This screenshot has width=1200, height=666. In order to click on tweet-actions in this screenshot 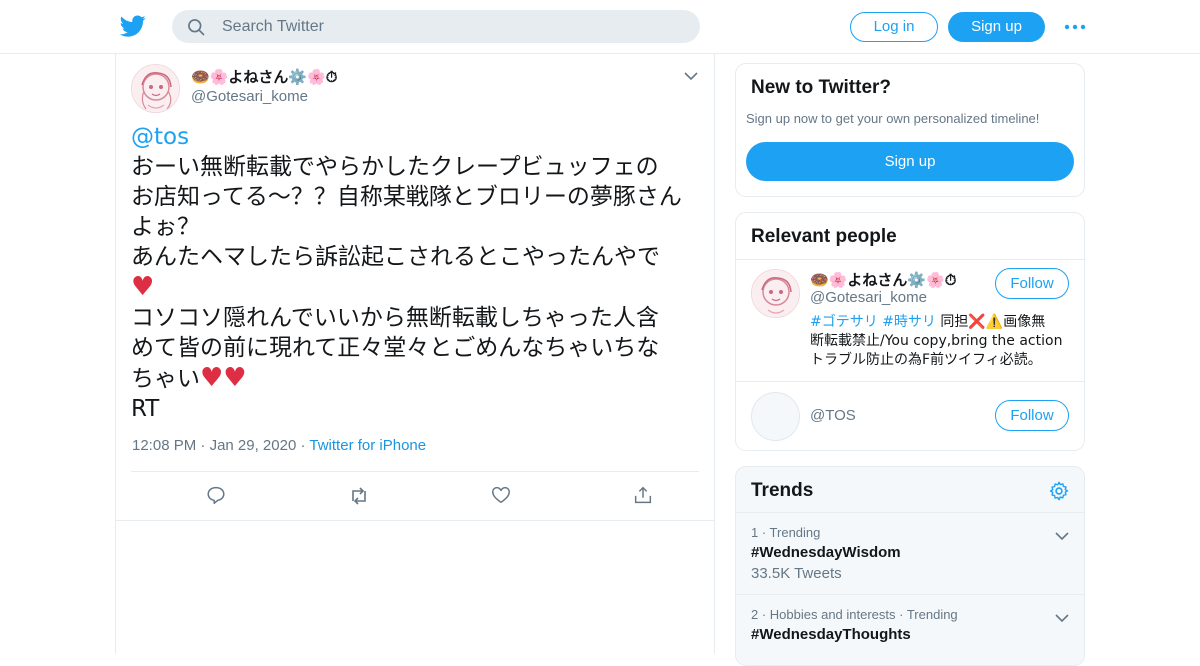, I will do `click(415, 496)`.